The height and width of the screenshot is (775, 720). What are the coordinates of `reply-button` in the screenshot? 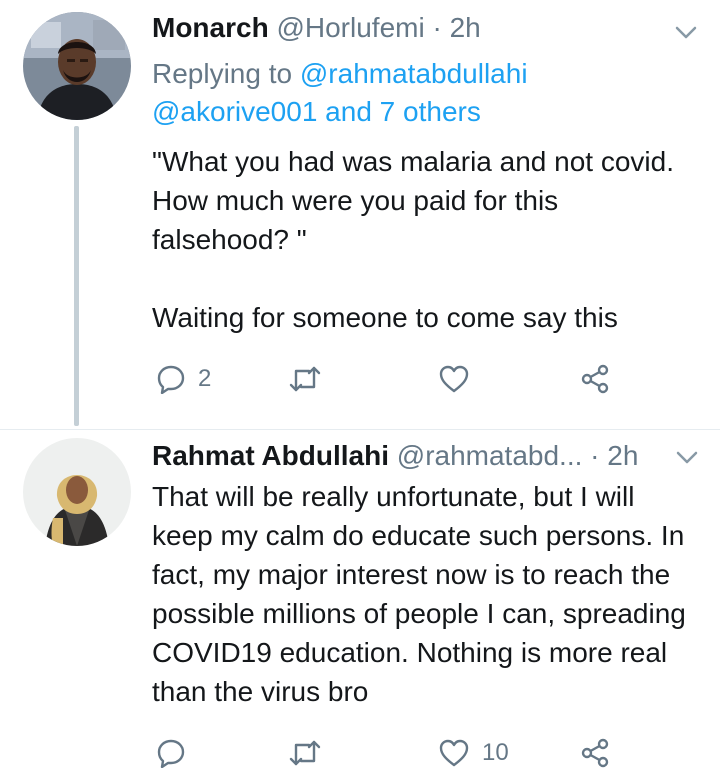 It's located at (177, 753).